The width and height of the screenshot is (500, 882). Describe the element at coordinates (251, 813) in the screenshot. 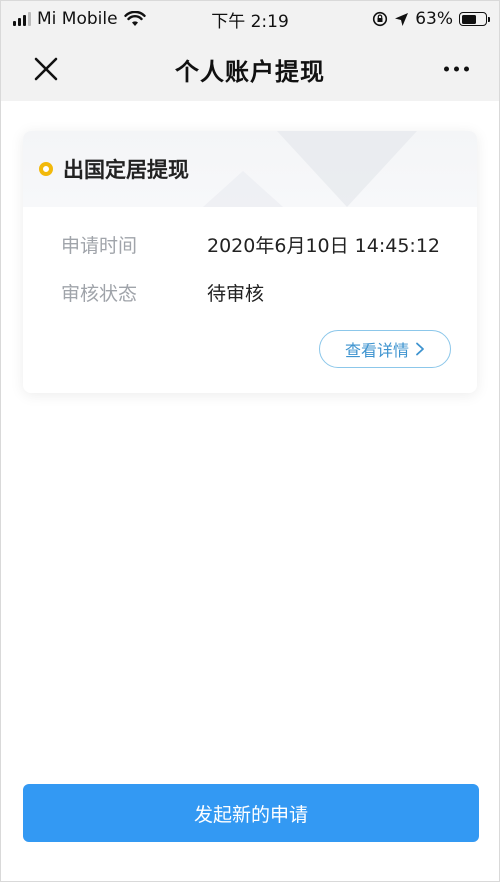

I see `new-application-button: 发起新的申请` at that location.